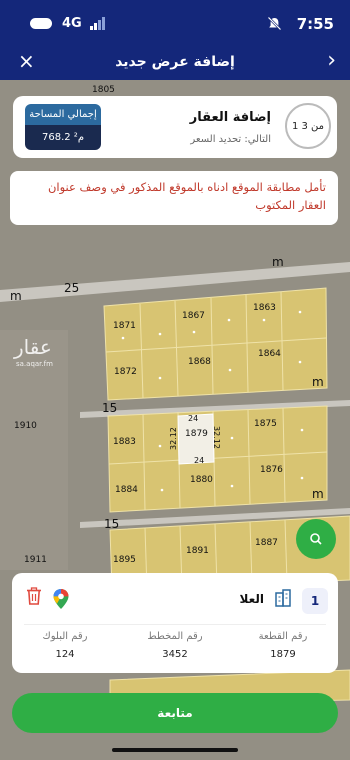 The image size is (350, 760). Describe the element at coordinates (175, 750) in the screenshot. I see `home-indicator` at that location.